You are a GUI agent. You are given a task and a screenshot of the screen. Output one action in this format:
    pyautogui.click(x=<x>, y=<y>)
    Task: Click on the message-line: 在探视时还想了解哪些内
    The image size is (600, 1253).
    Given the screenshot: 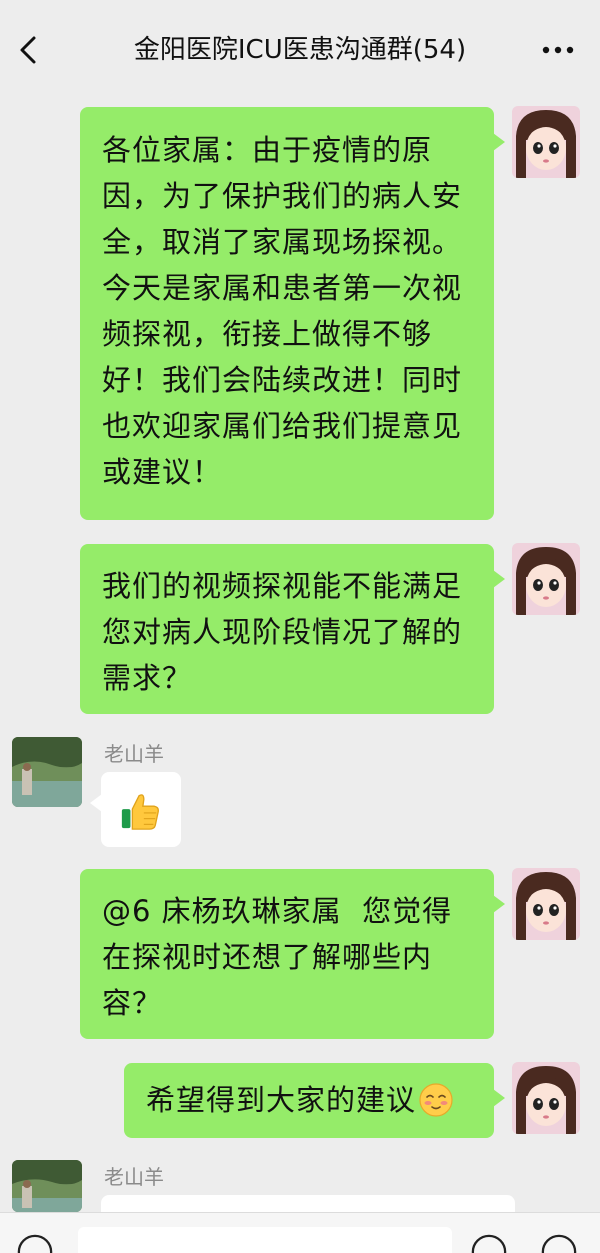 What is the action you would take?
    pyautogui.click(x=267, y=957)
    